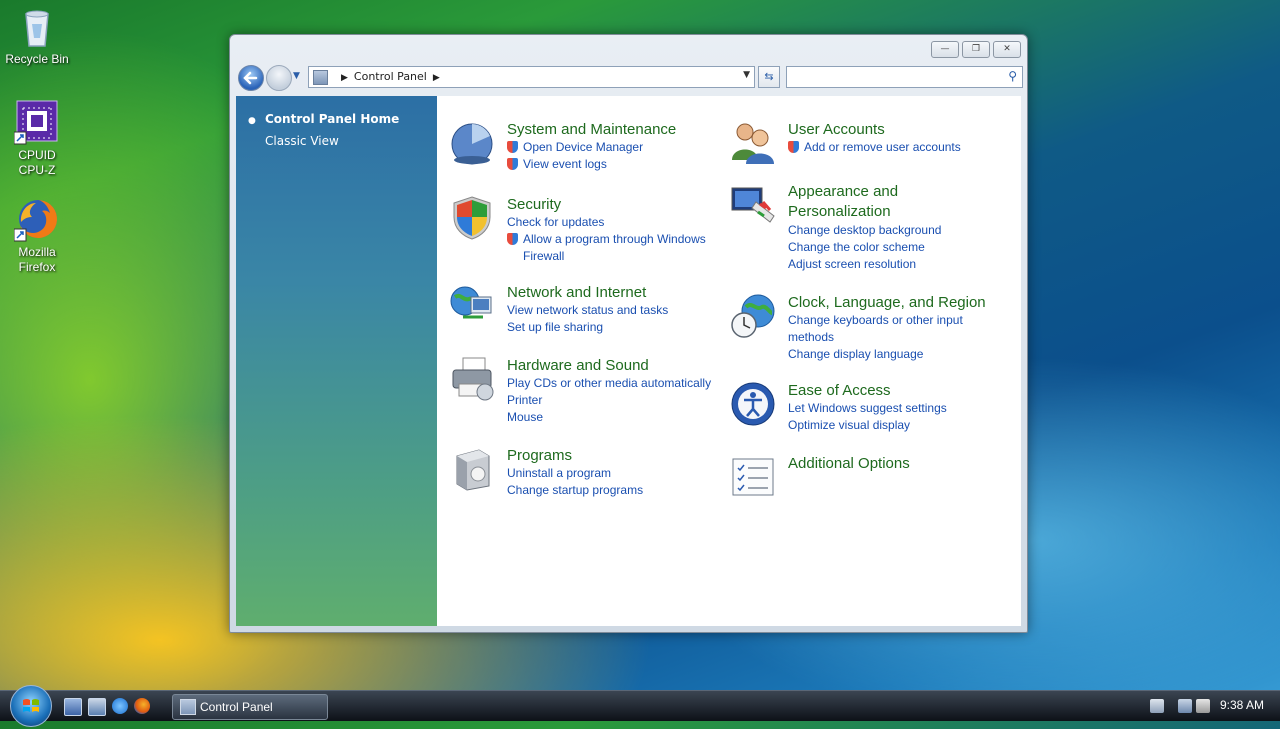  Describe the element at coordinates (849, 464) in the screenshot. I see `category-title: Additional Options` at that location.